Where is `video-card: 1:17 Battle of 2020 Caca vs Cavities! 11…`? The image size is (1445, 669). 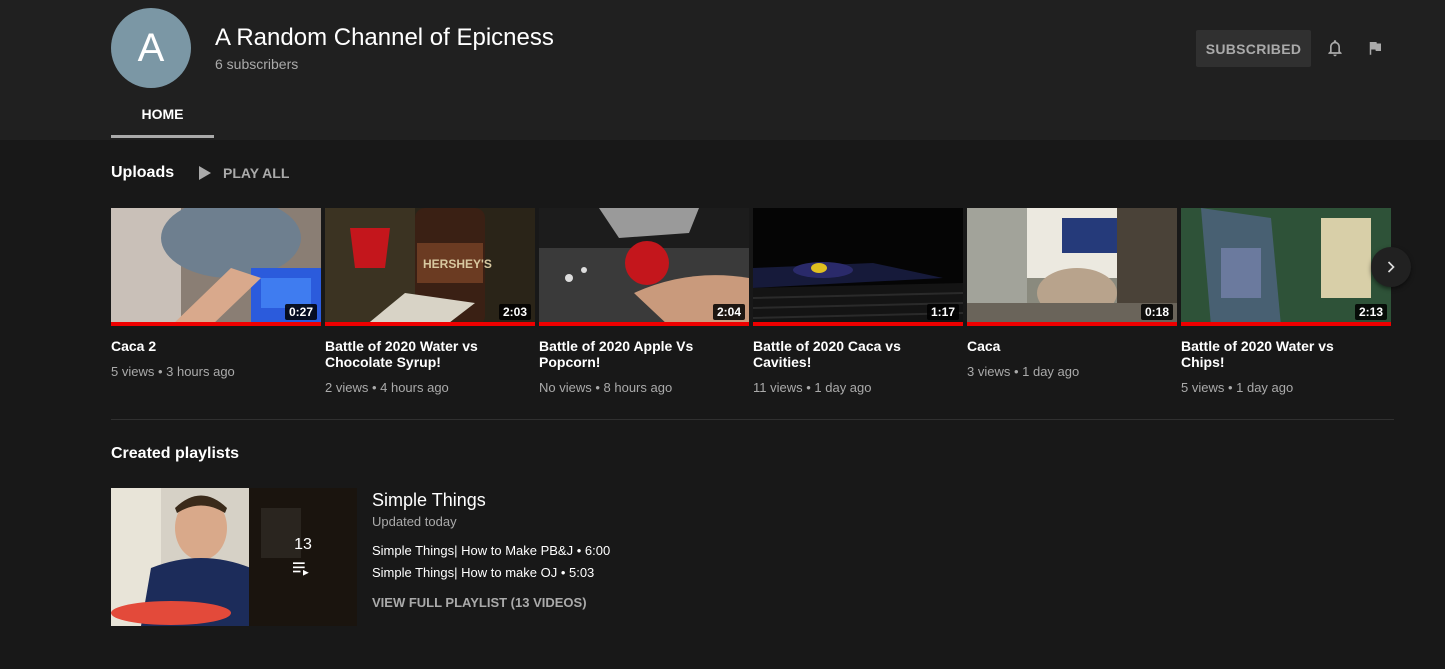
video-card: 1:17 Battle of 2020 Caca vs Cavities! 11… is located at coordinates (858, 301).